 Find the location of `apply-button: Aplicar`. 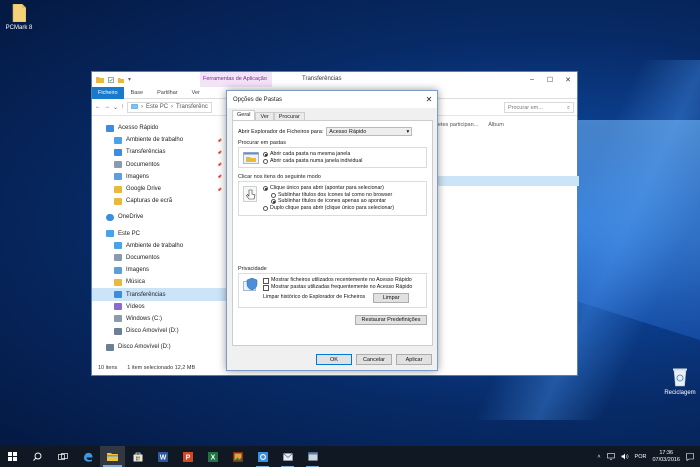

apply-button: Aplicar is located at coordinates (414, 359).